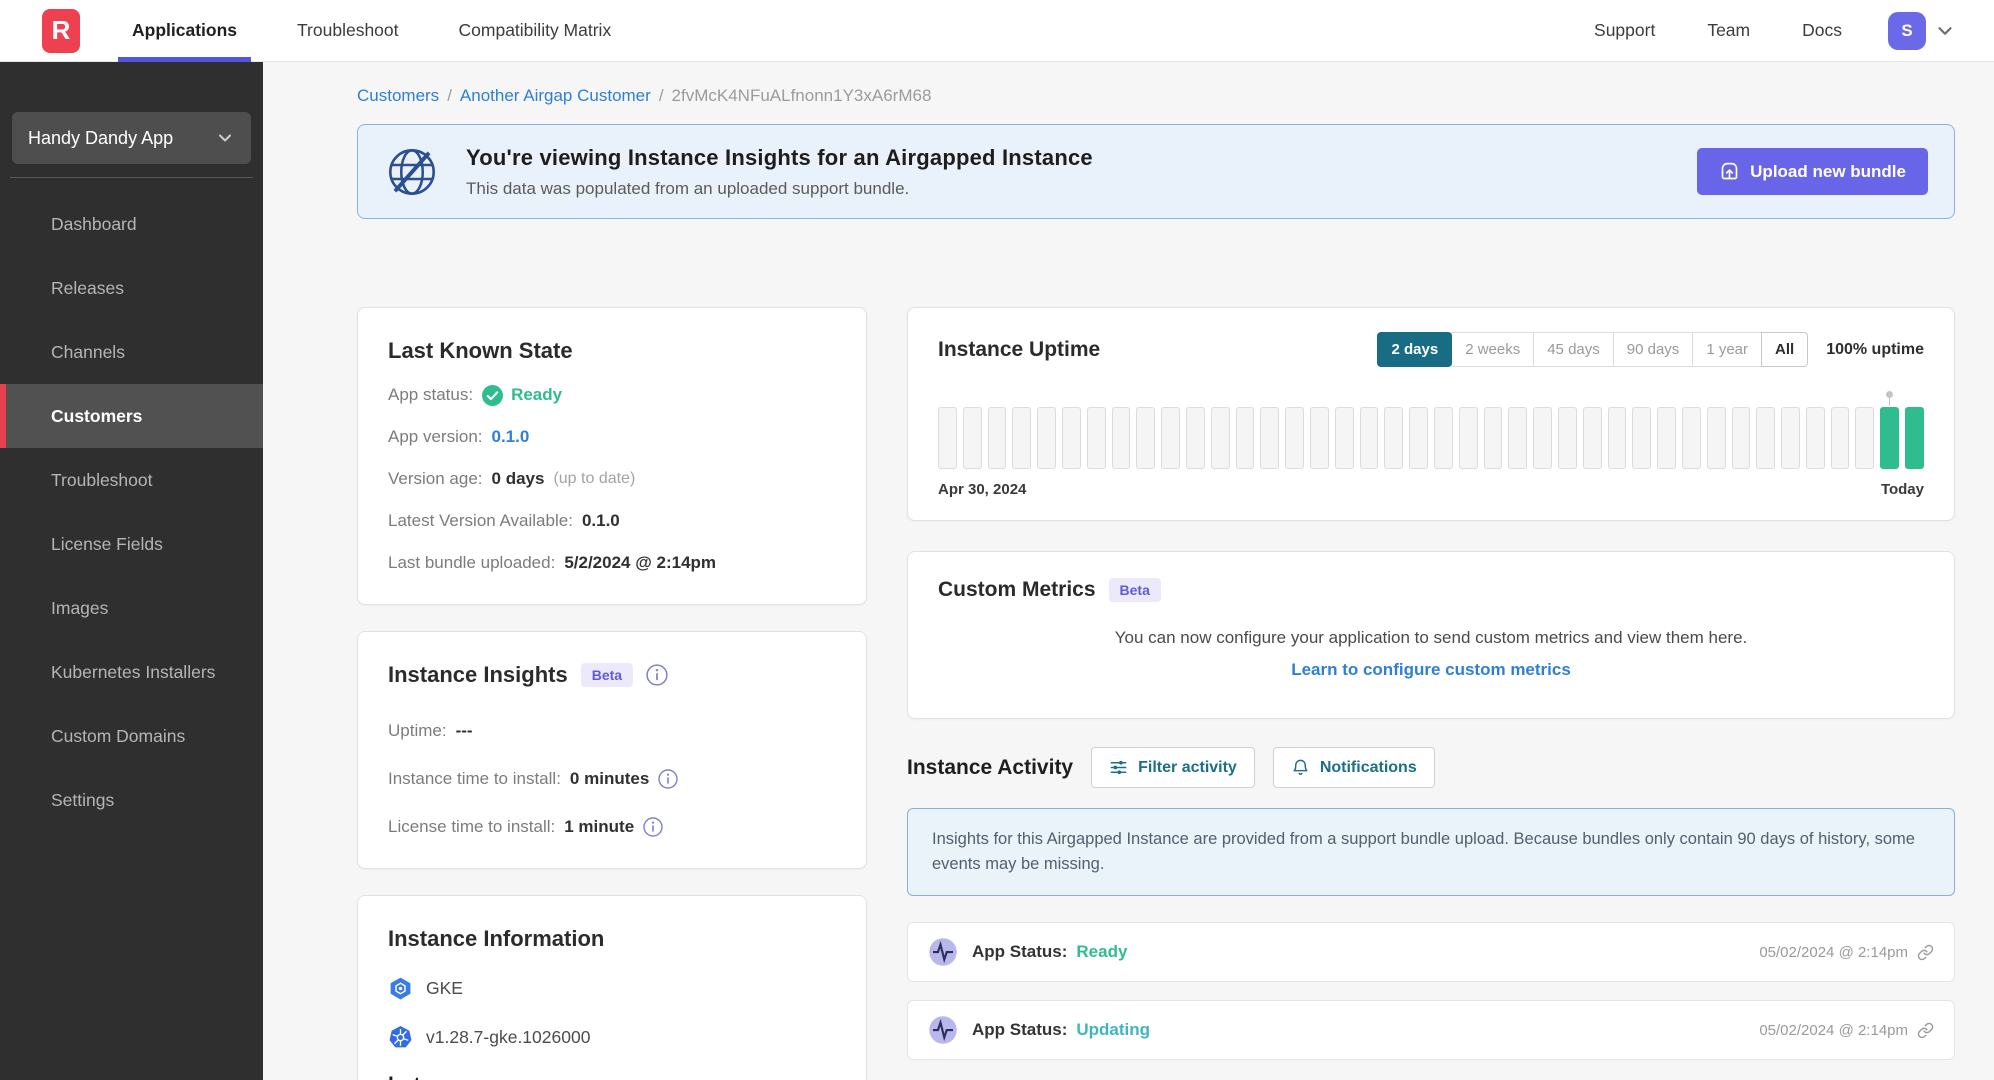 The height and width of the screenshot is (1080, 1994). I want to click on configure-custom-metrics-link: Learn to configure custom metrics, so click(1431, 670).